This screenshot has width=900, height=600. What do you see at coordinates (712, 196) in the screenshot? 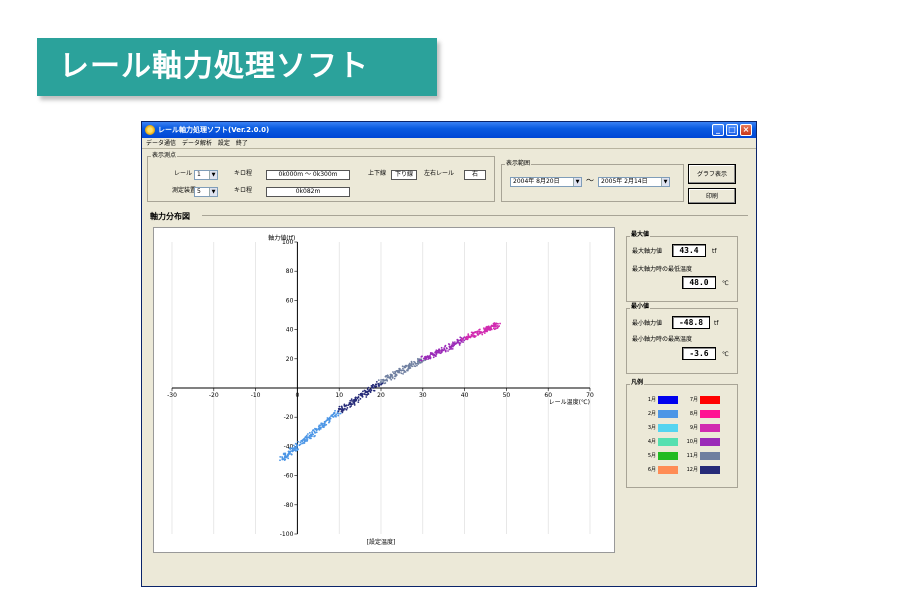
I see `print-button: 印刷` at bounding box center [712, 196].